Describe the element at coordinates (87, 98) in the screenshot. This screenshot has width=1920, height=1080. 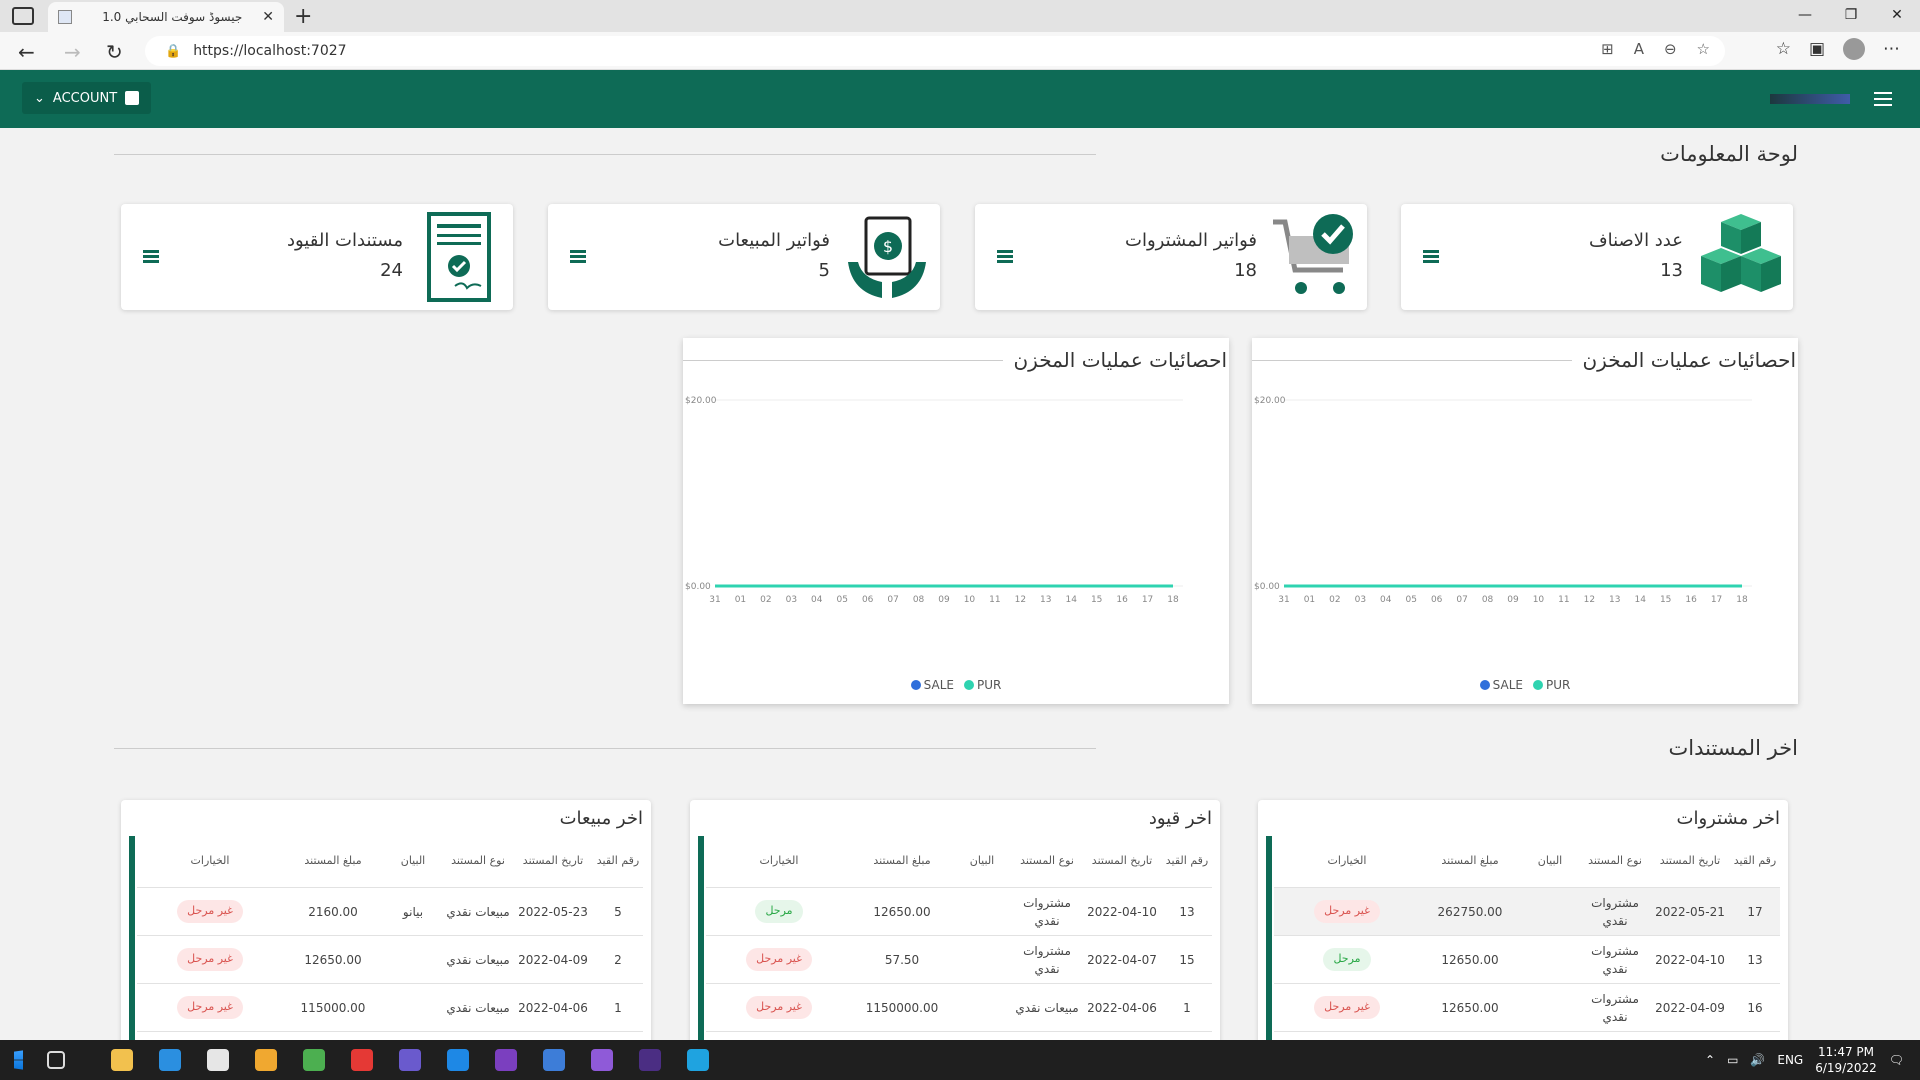
I see `account-button: ⌄ ACCOUNT` at that location.